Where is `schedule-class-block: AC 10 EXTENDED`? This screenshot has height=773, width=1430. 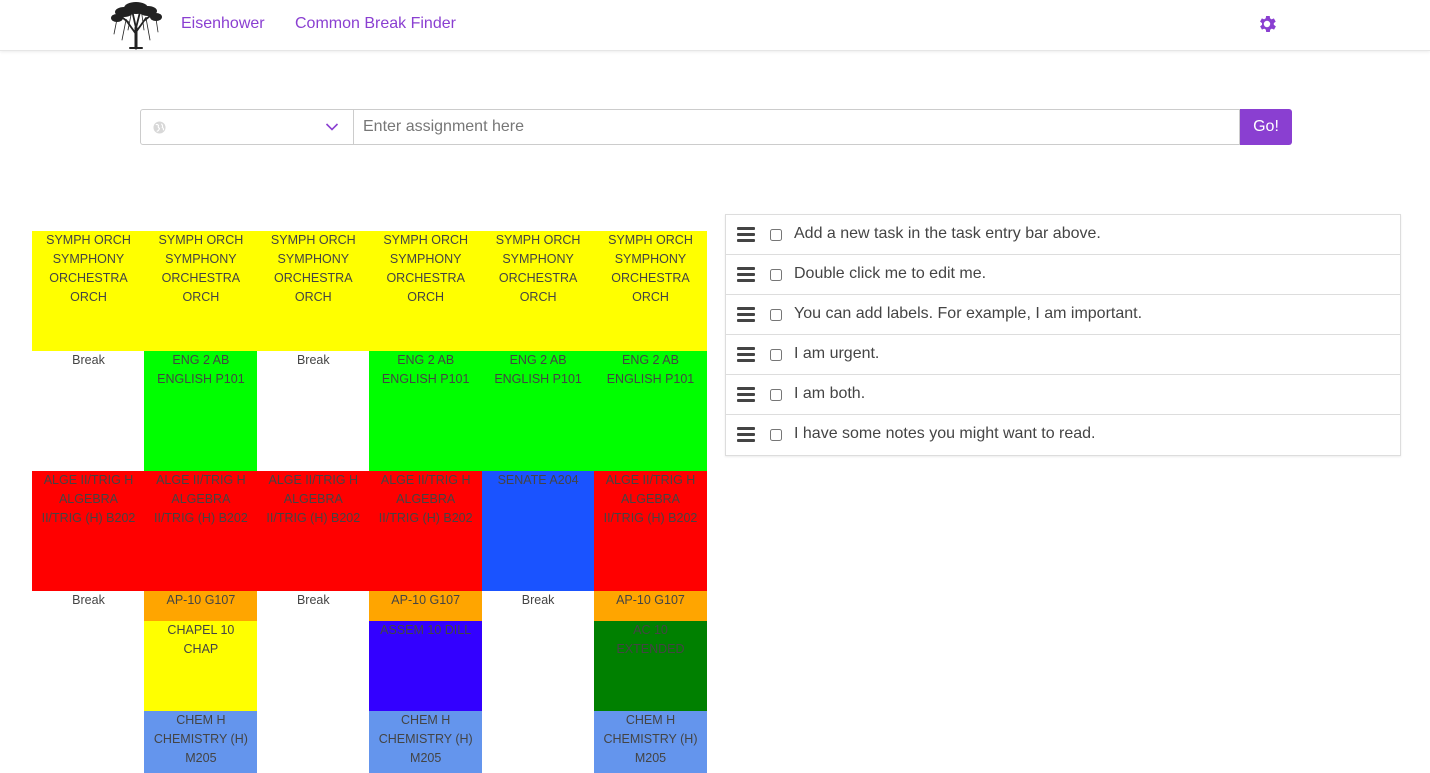 schedule-class-block: AC 10 EXTENDED is located at coordinates (650, 666).